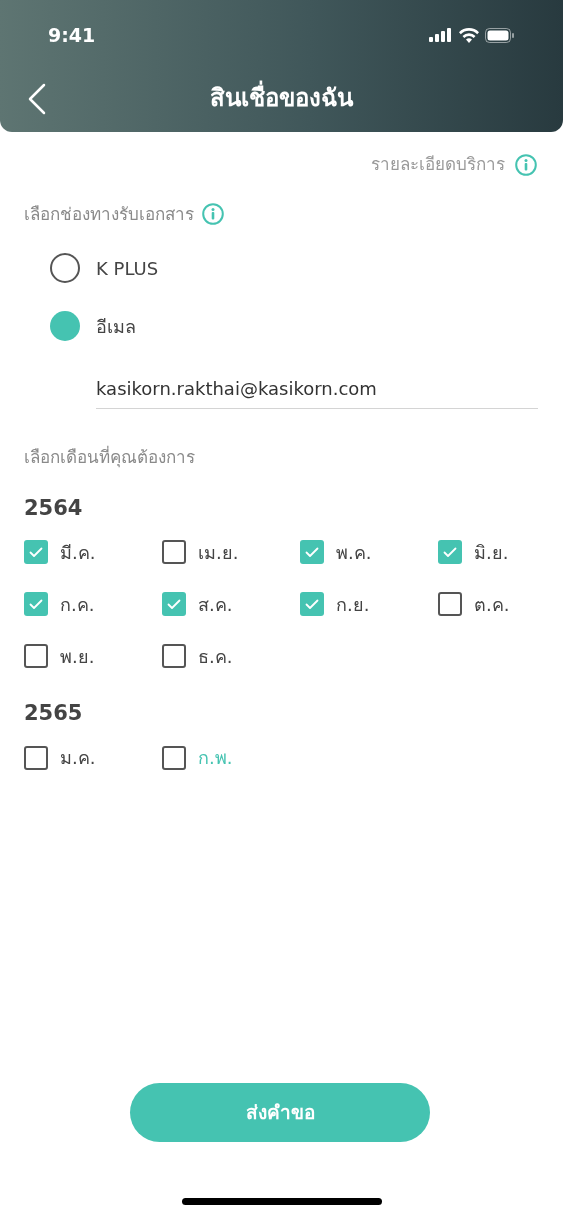  What do you see at coordinates (77, 656) in the screenshot?
I see `month-label: พ.ย.` at bounding box center [77, 656].